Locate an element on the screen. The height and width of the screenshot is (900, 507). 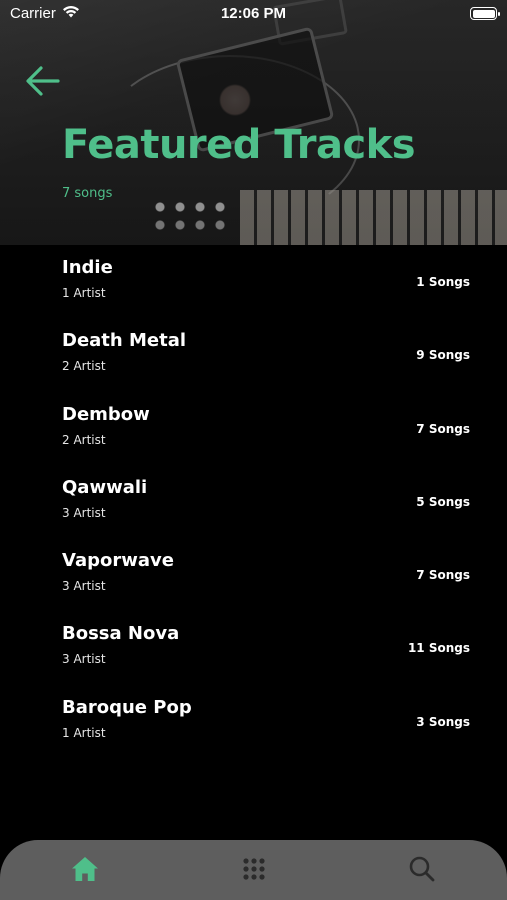
arrow-left-icon is located at coordinates (42, 83).